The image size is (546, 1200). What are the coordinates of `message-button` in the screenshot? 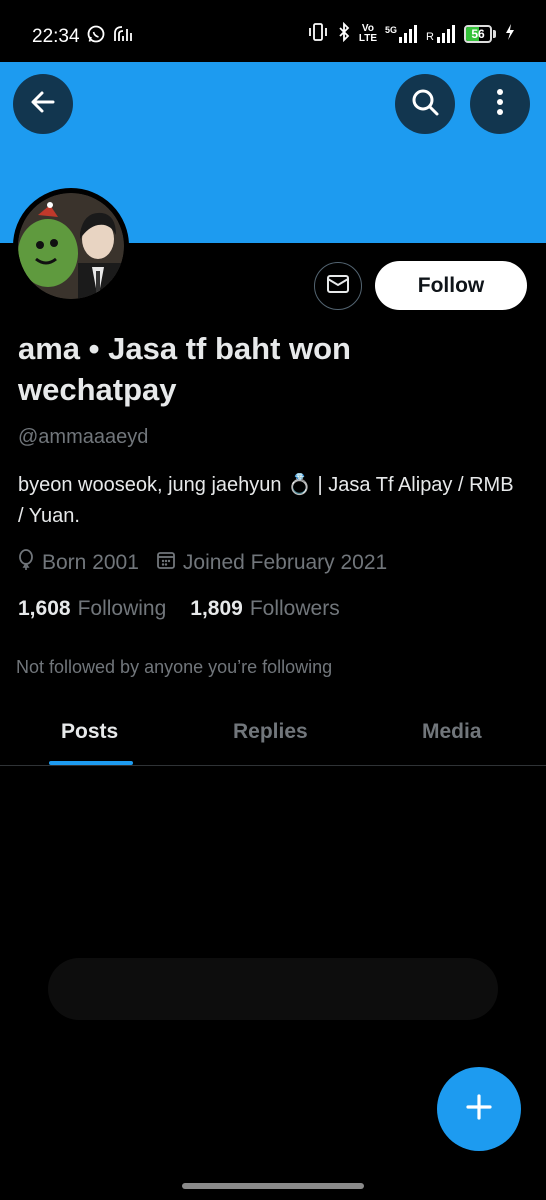 It's located at (338, 286).